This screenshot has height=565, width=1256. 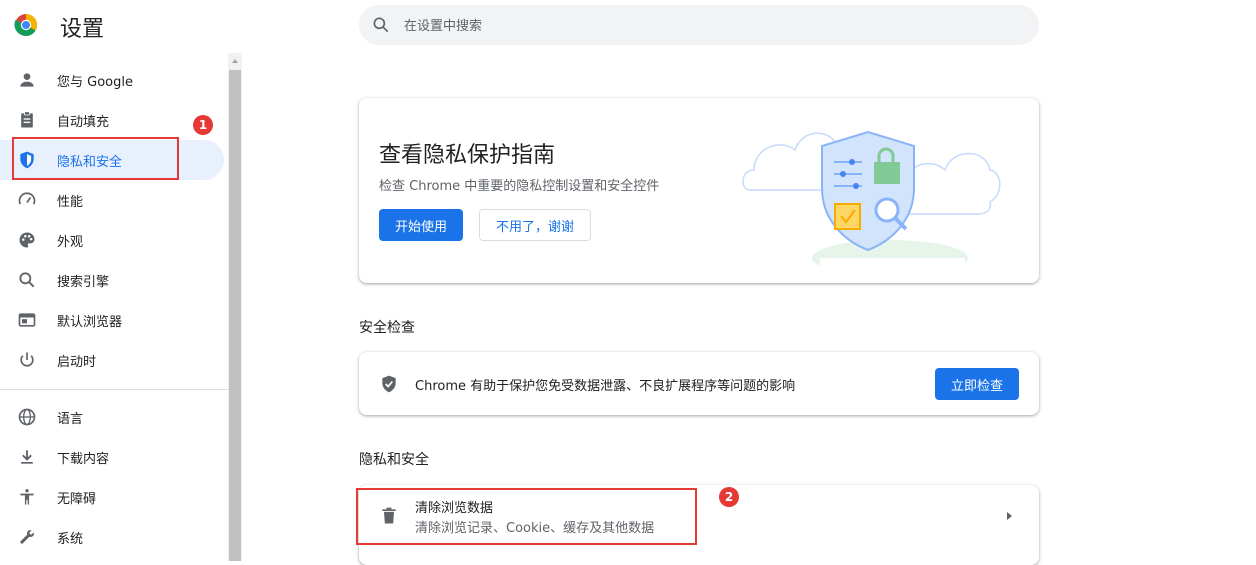 I want to click on power-icon, so click(x=27, y=359).